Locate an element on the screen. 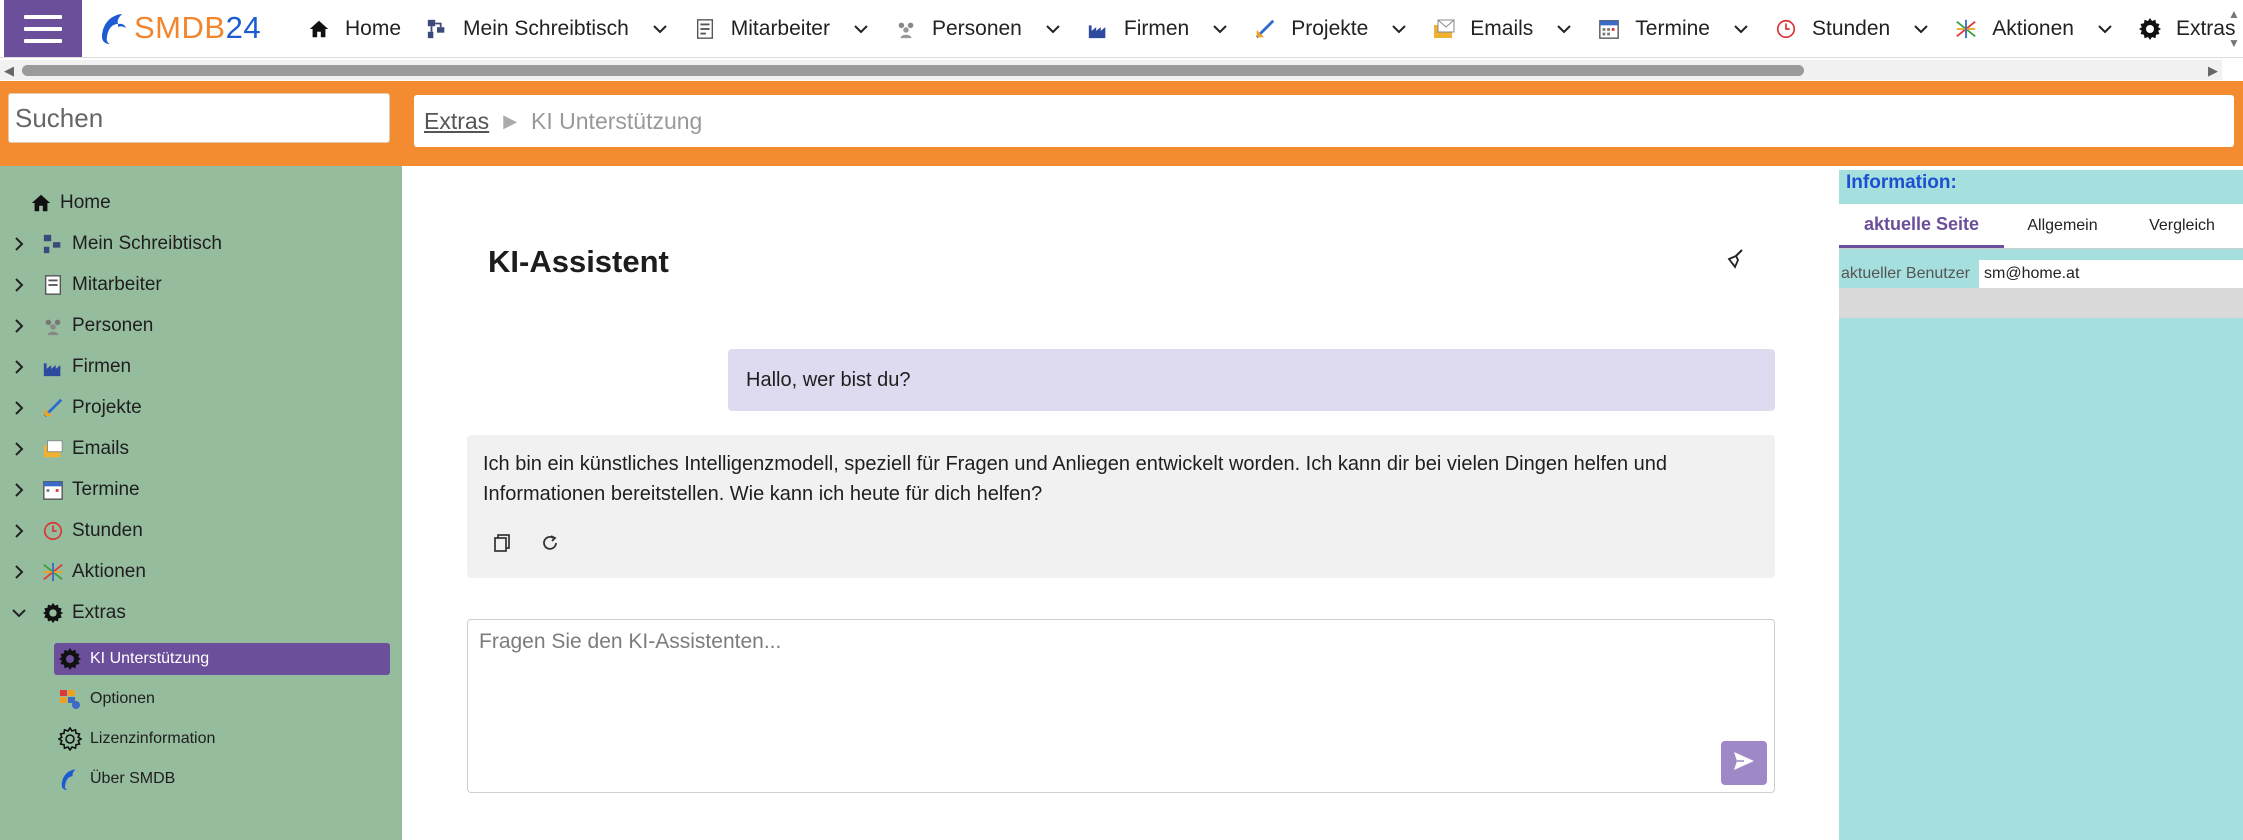 Image resolution: width=2243 pixels, height=840 pixels. sidebar-item-stunden: Stunden is located at coordinates (71, 531).